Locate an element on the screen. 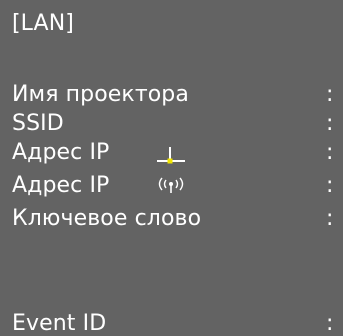  keyword-colon: : is located at coordinates (330, 218).